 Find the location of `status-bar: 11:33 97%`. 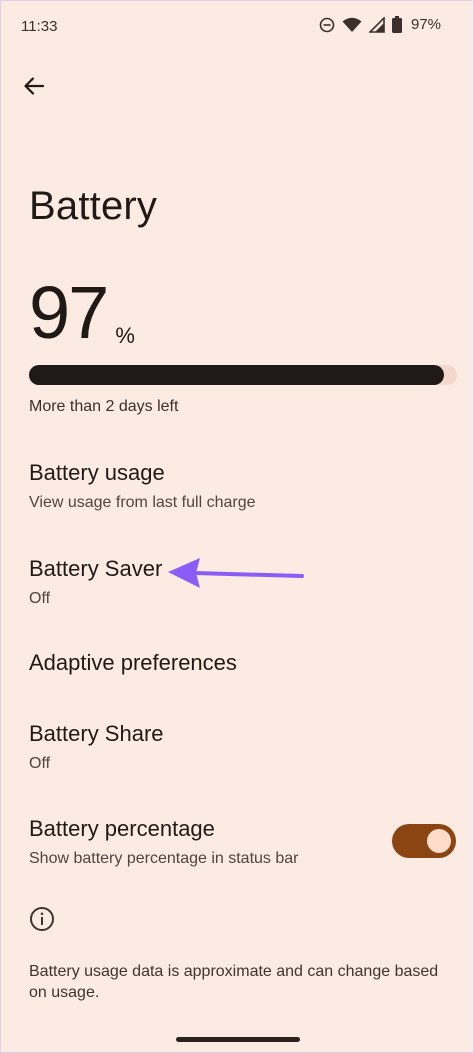

status-bar: 11:33 97% is located at coordinates (237, 27).